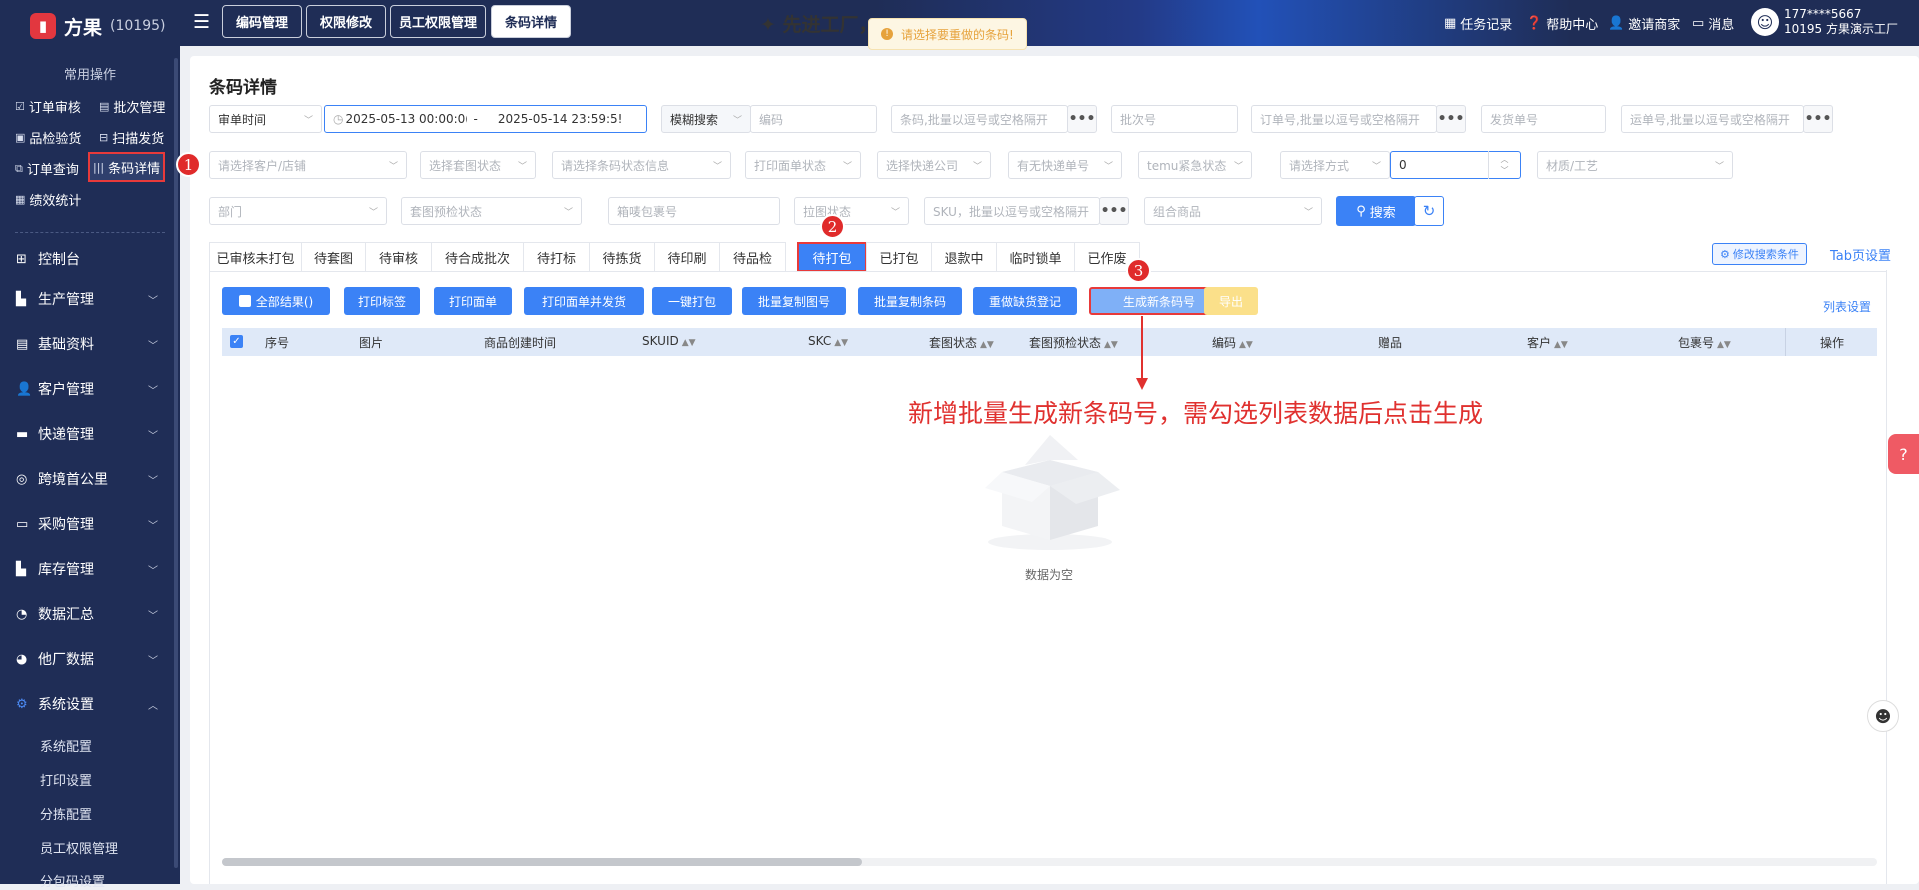  Describe the element at coordinates (47, 169) in the screenshot. I see `quick-order-query: ⧉ 订单查询` at that location.